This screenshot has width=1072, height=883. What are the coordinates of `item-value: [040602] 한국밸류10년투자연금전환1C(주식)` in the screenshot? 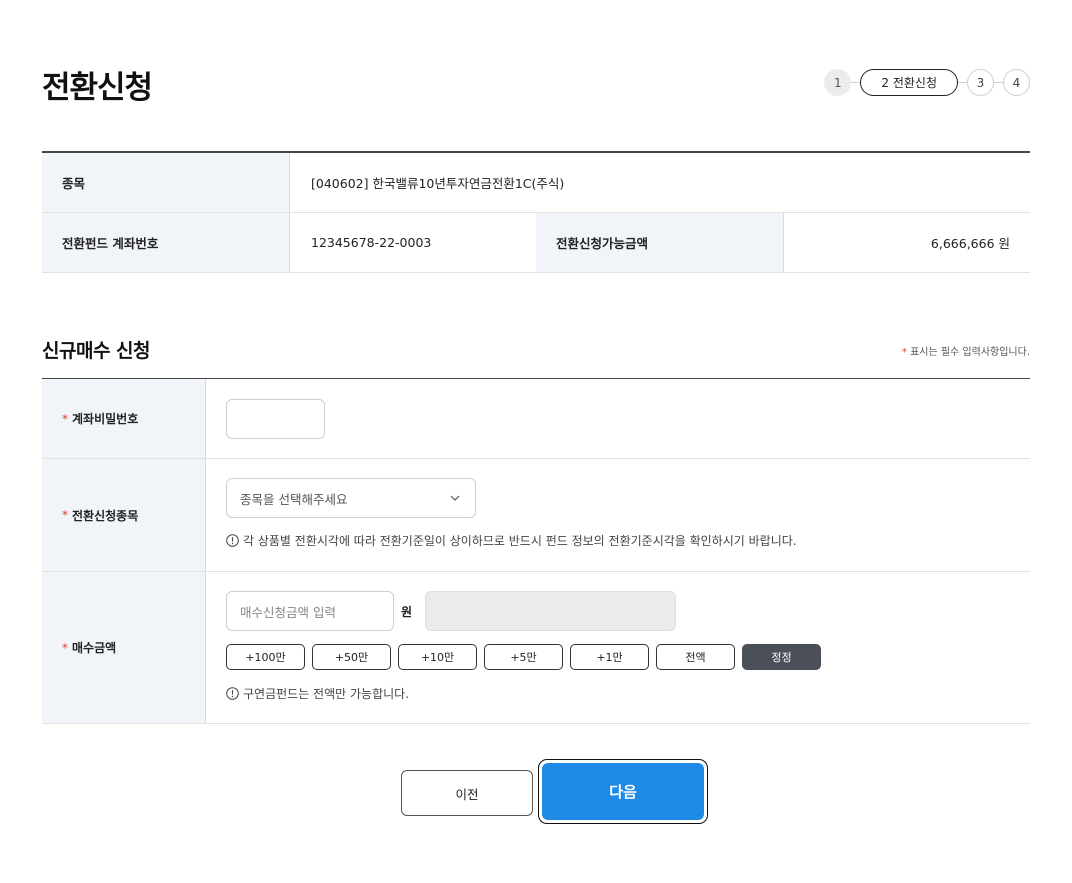 It's located at (659, 182).